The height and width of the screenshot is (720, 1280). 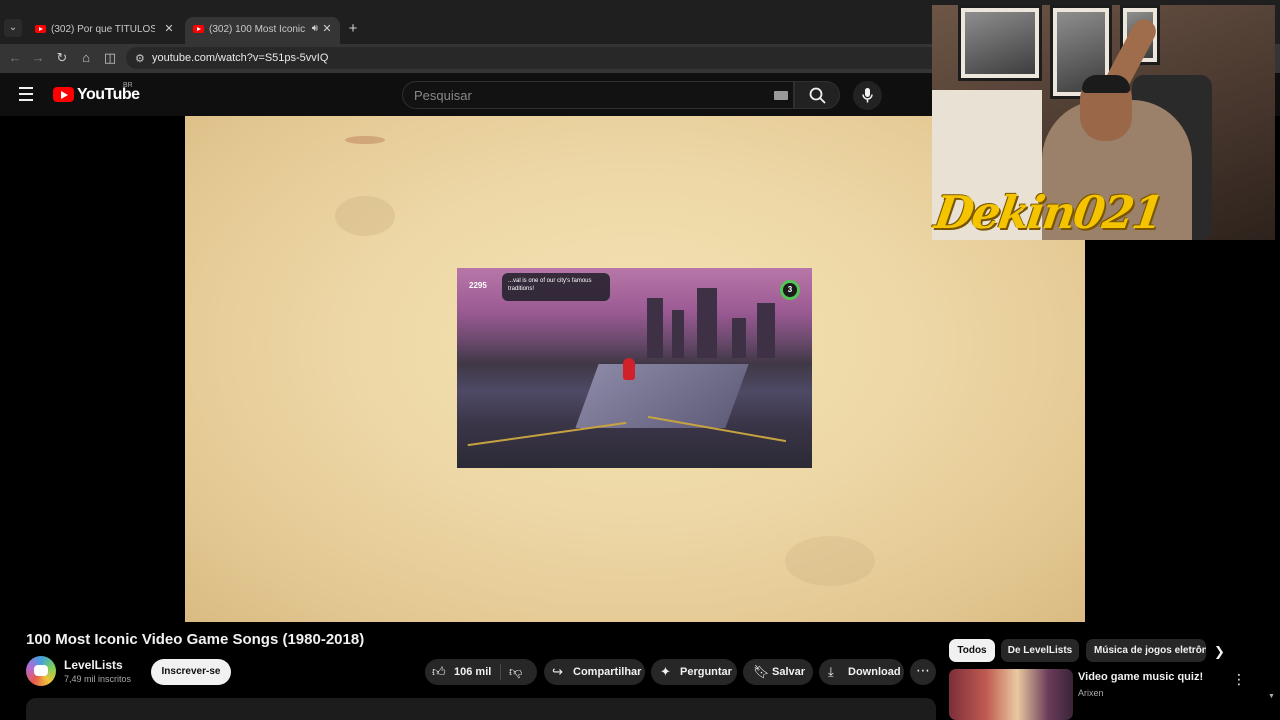 I want to click on channel-name: LevelLists, so click(x=93, y=665).